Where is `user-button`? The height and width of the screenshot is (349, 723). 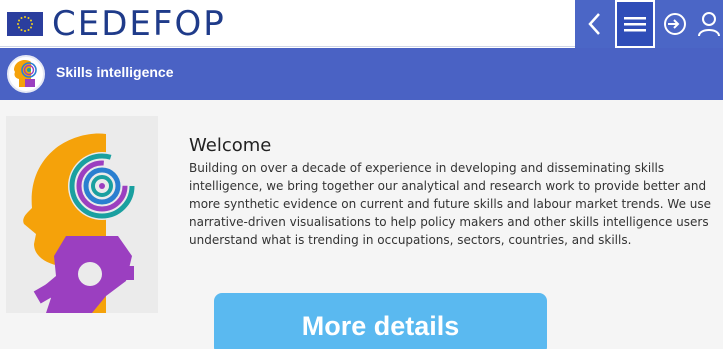 user-button is located at coordinates (709, 24).